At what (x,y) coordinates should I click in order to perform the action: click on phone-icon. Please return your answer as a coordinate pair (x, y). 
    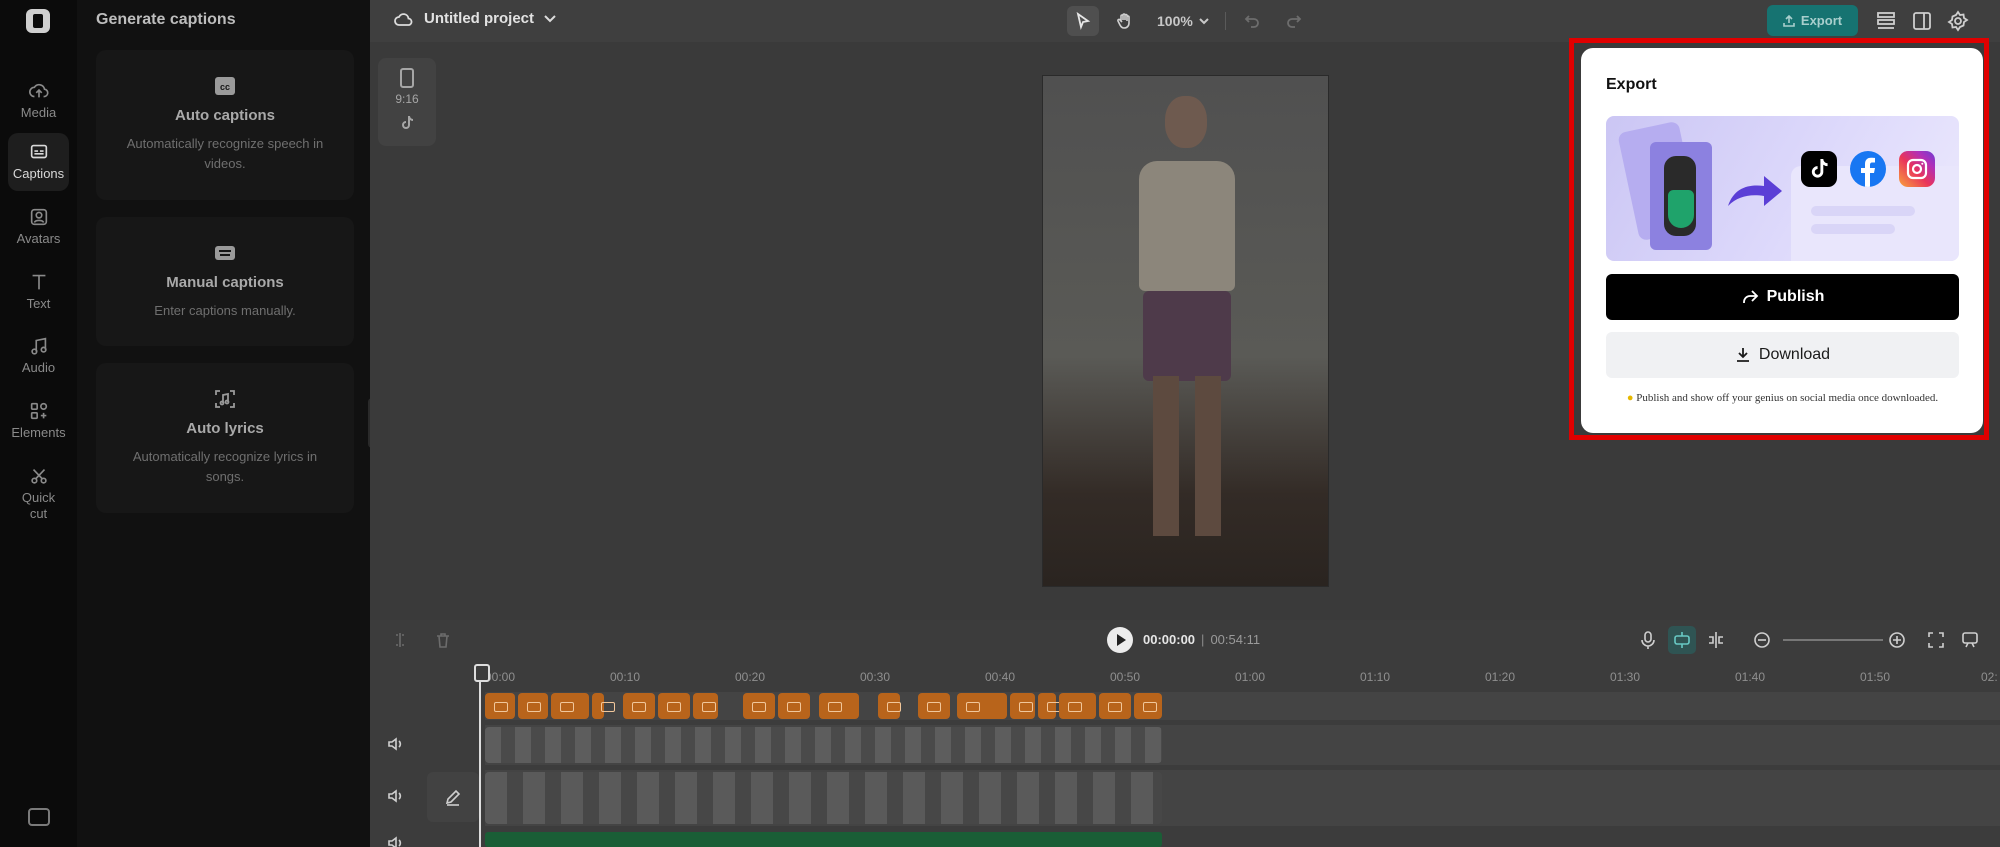
    Looking at the image, I should click on (407, 78).